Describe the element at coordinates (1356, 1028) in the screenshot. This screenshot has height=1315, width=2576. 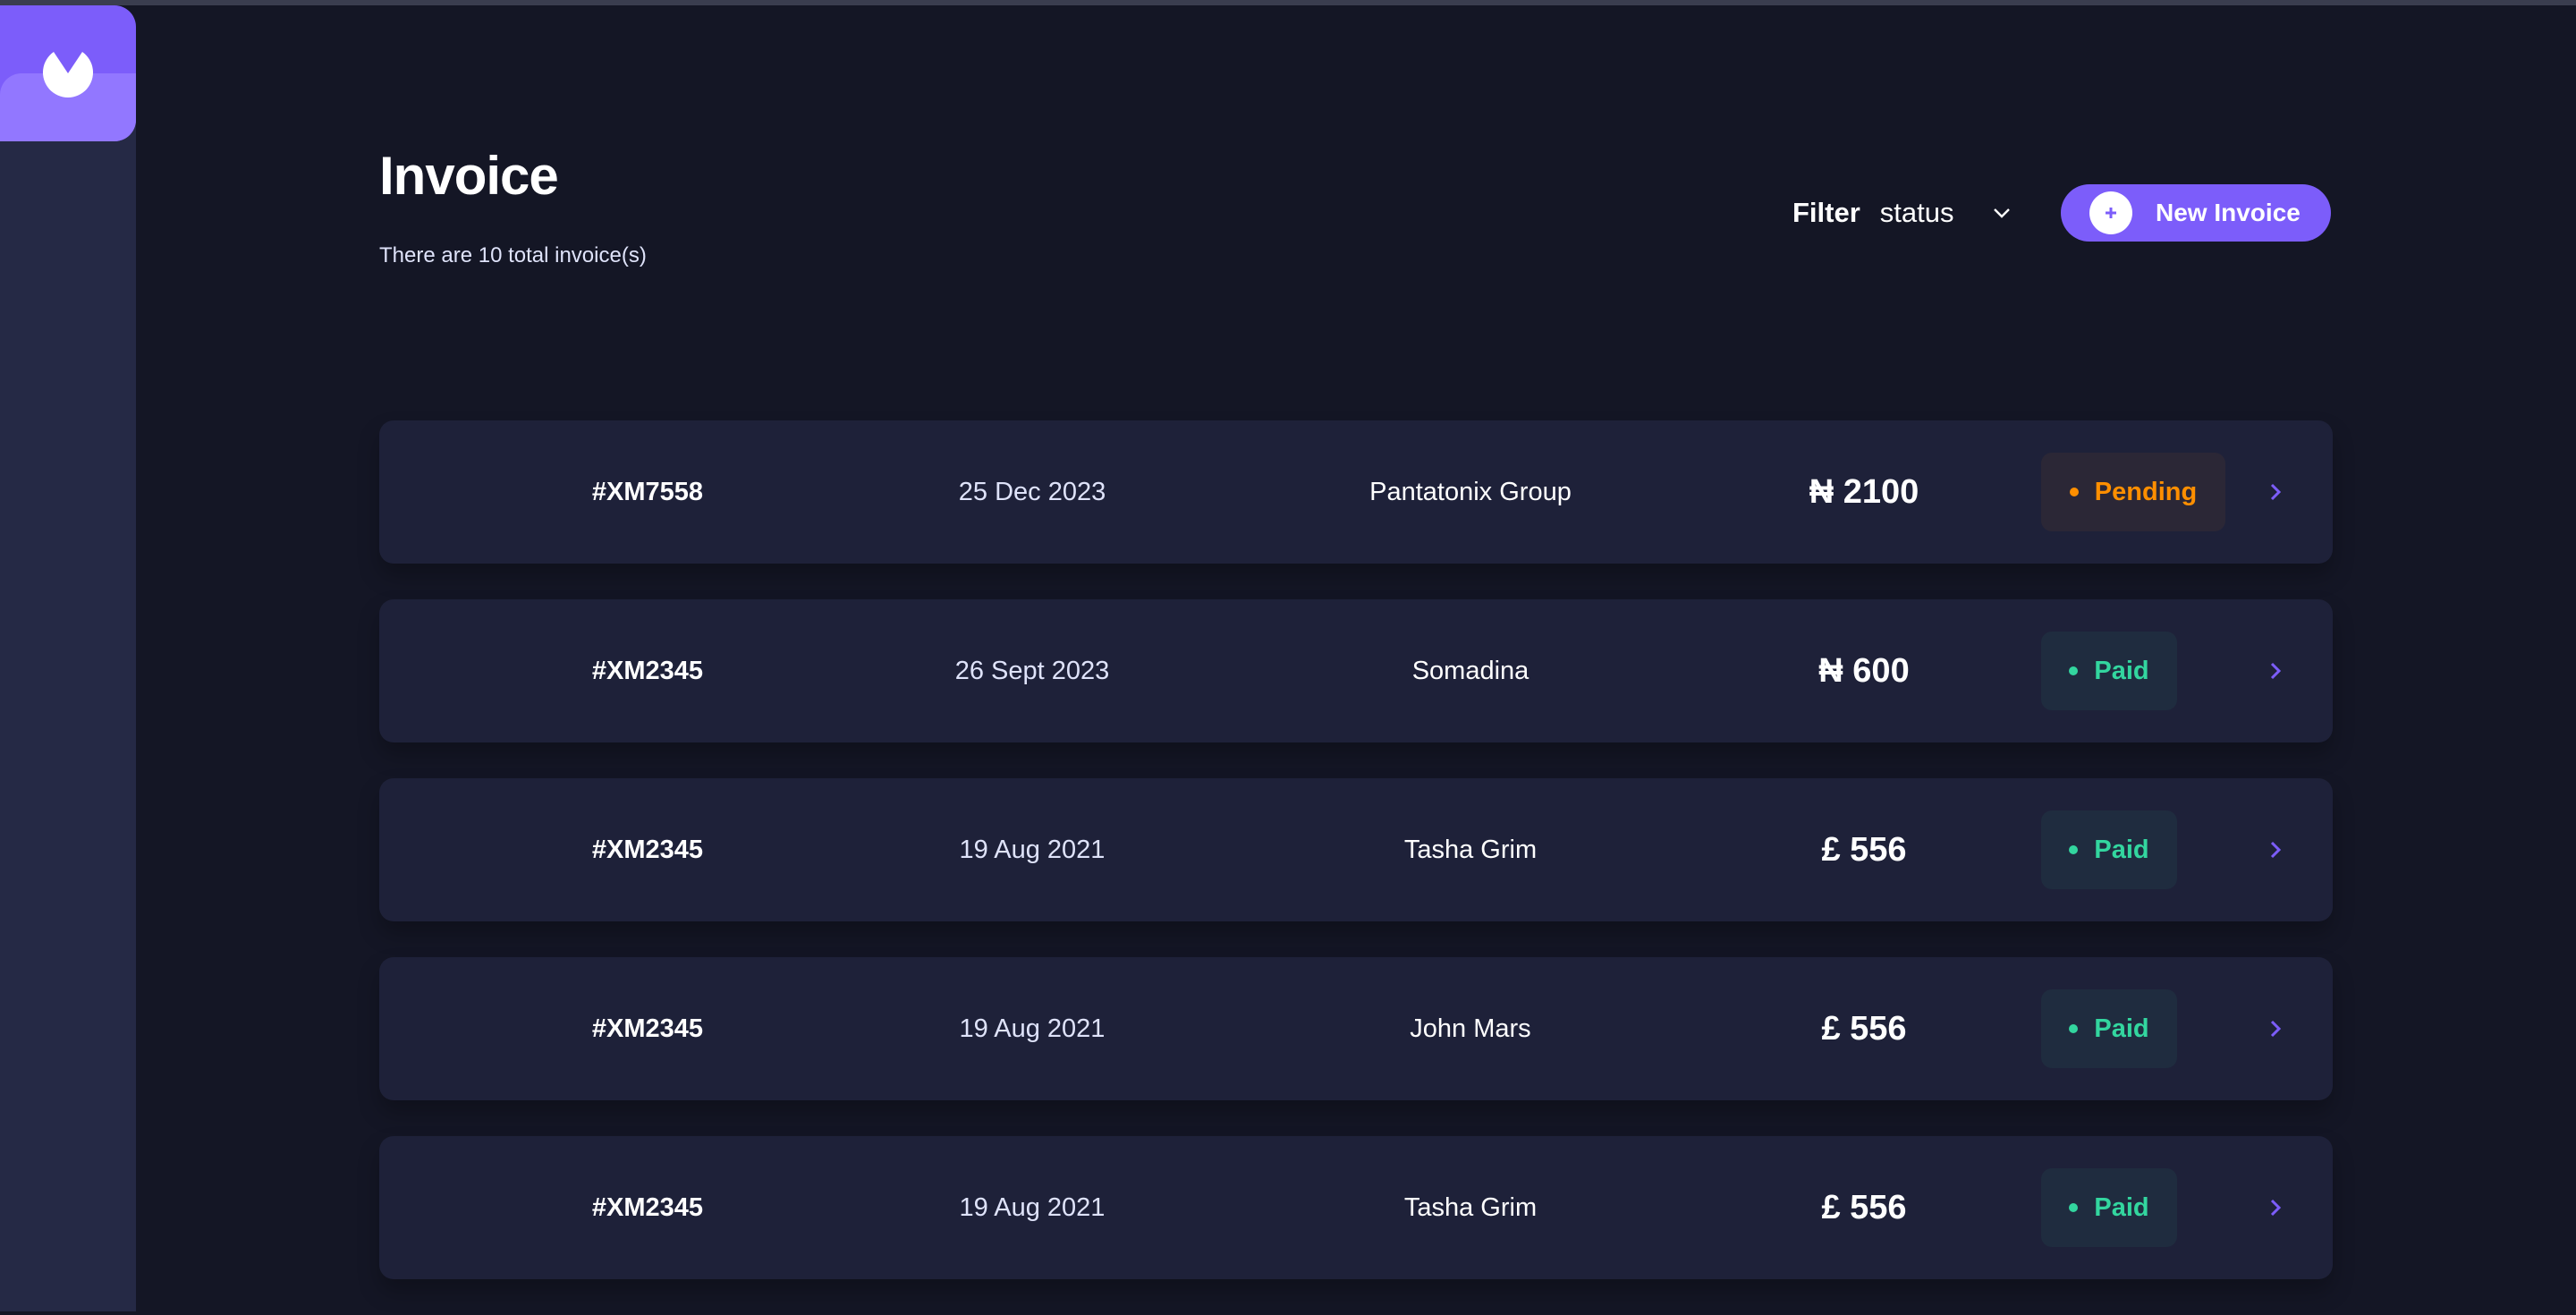
I see `invoice-row: #XM2345 19 Aug 2021 John Mars £ 556 Paid` at that location.